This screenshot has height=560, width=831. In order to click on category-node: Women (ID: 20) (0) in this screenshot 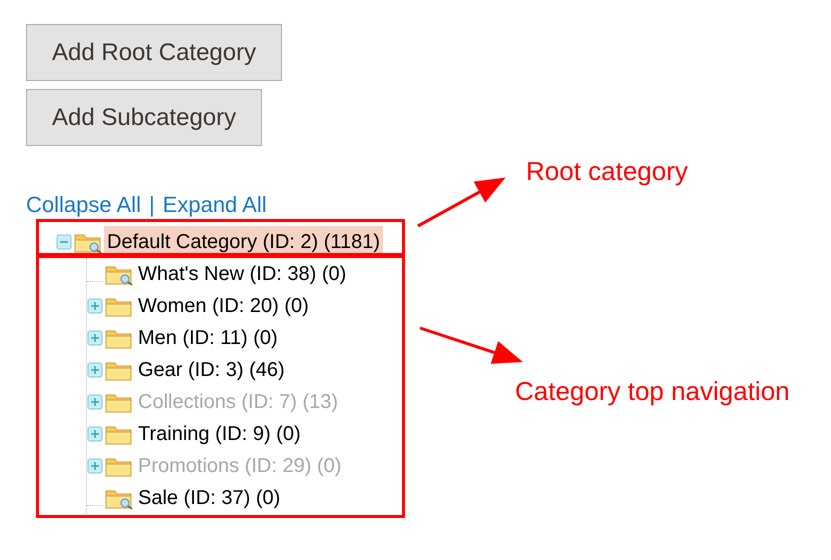, I will do `click(223, 306)`.